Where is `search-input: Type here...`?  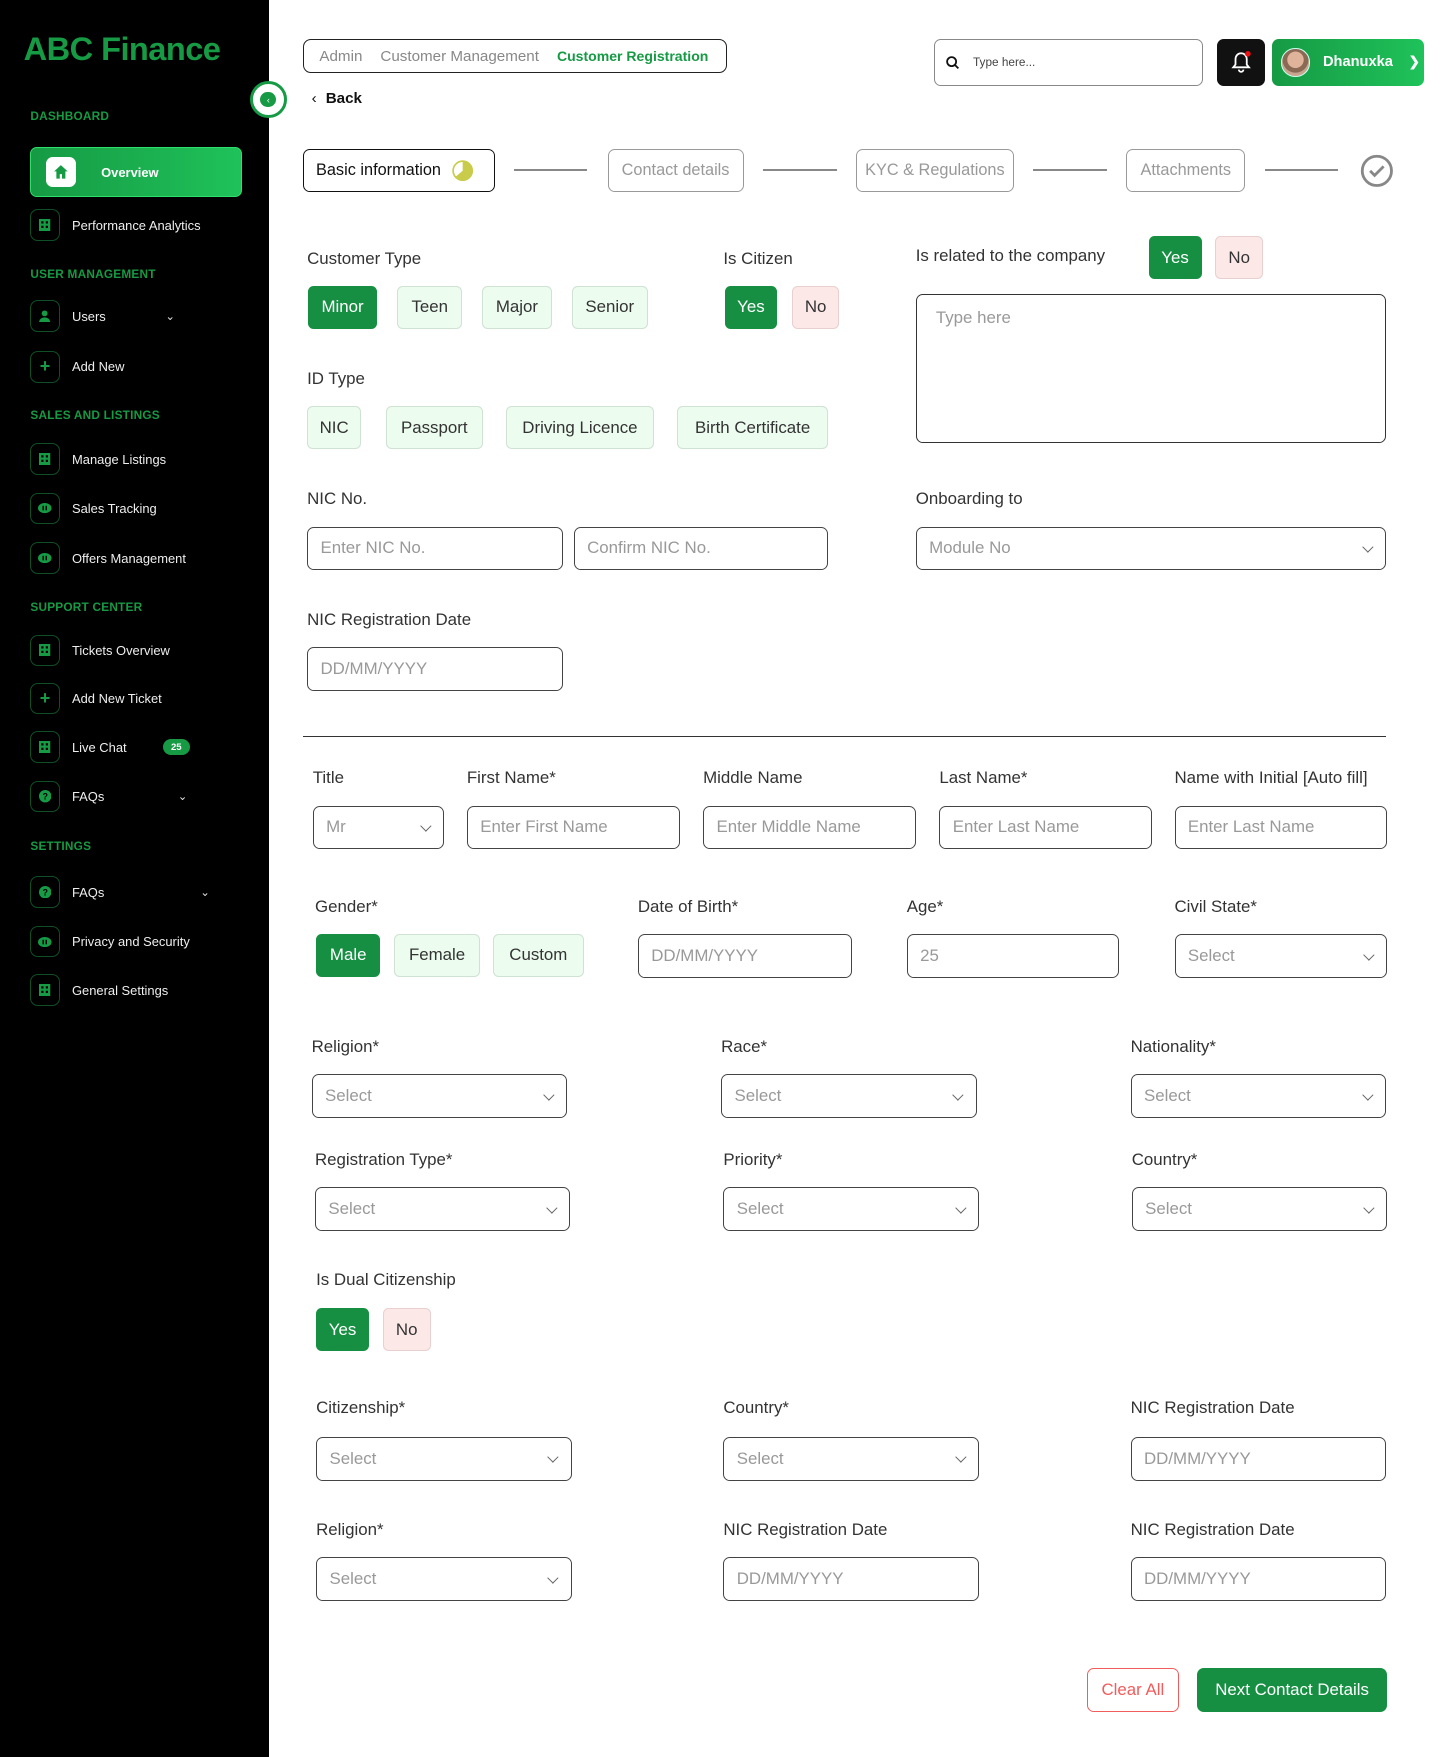 search-input: Type here... is located at coordinates (1068, 62).